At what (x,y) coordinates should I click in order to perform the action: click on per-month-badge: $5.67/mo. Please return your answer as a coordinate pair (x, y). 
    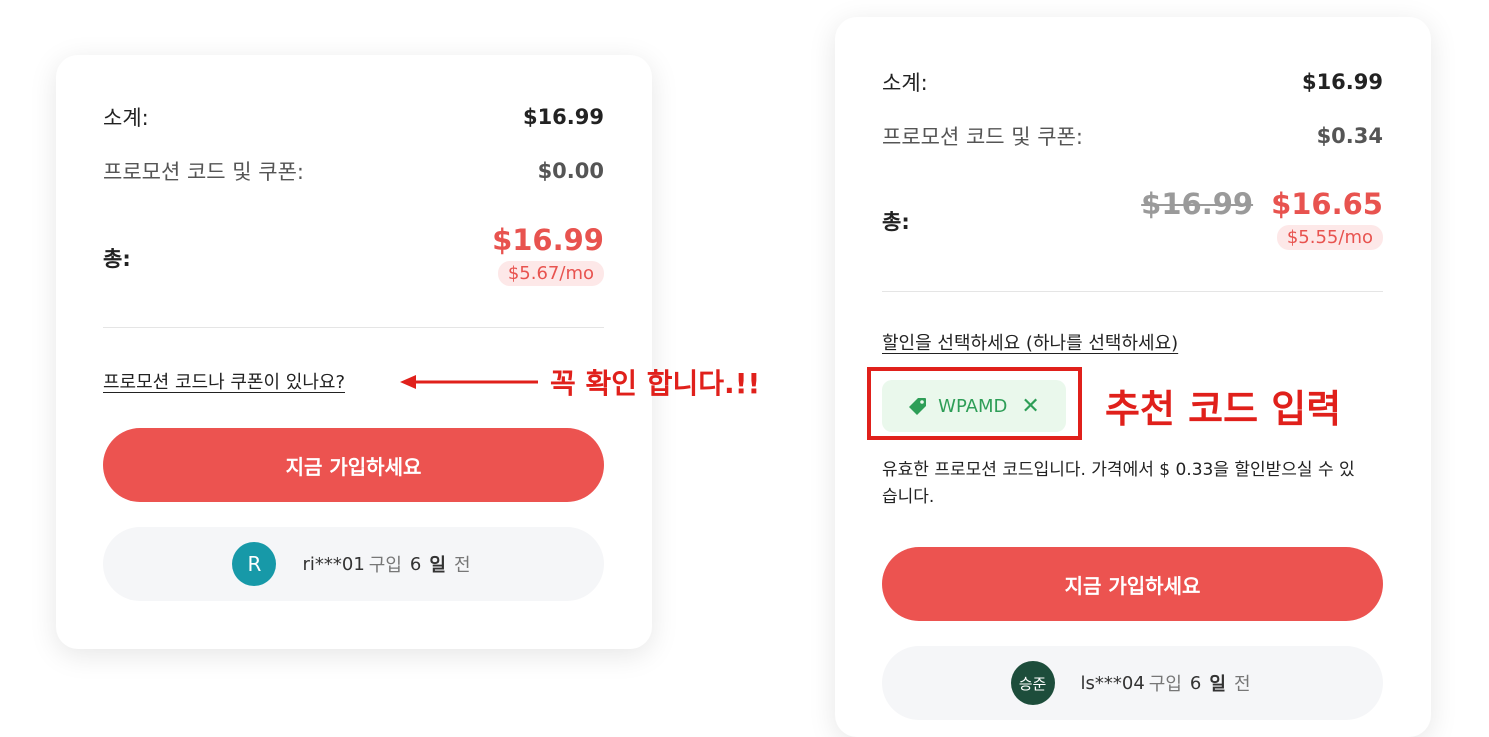
    Looking at the image, I should click on (550, 273).